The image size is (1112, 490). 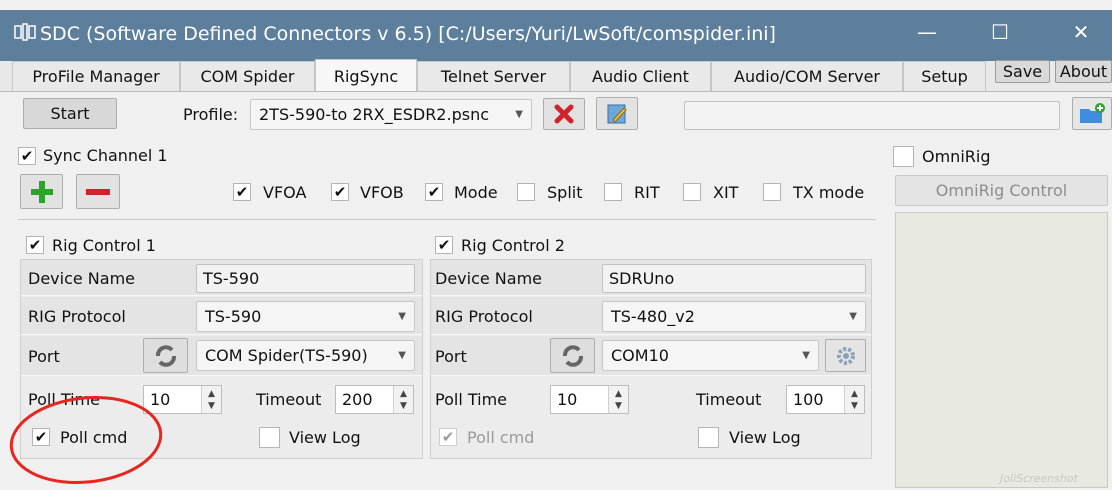 I want to click on rig2-port-settings-button, so click(x=845, y=355).